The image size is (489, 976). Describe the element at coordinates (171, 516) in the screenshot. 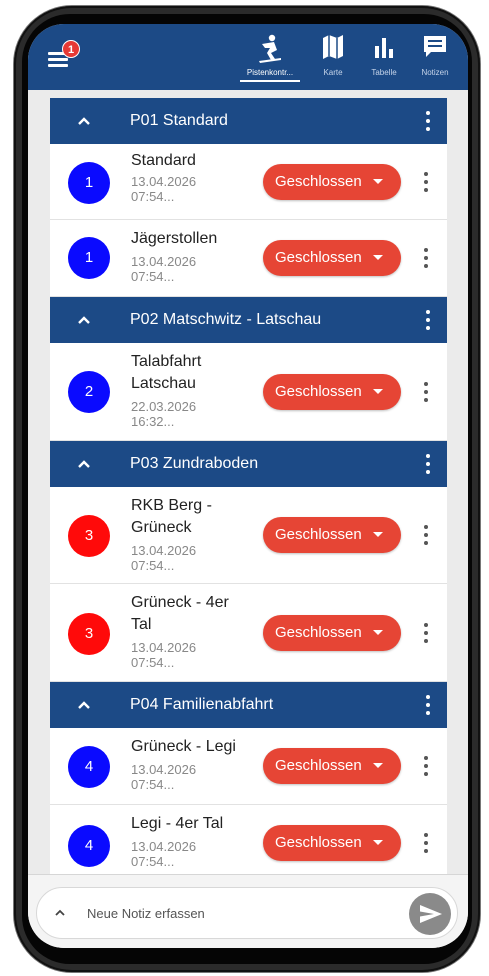

I see `piste-name: RKB Berg - Grüneck` at that location.